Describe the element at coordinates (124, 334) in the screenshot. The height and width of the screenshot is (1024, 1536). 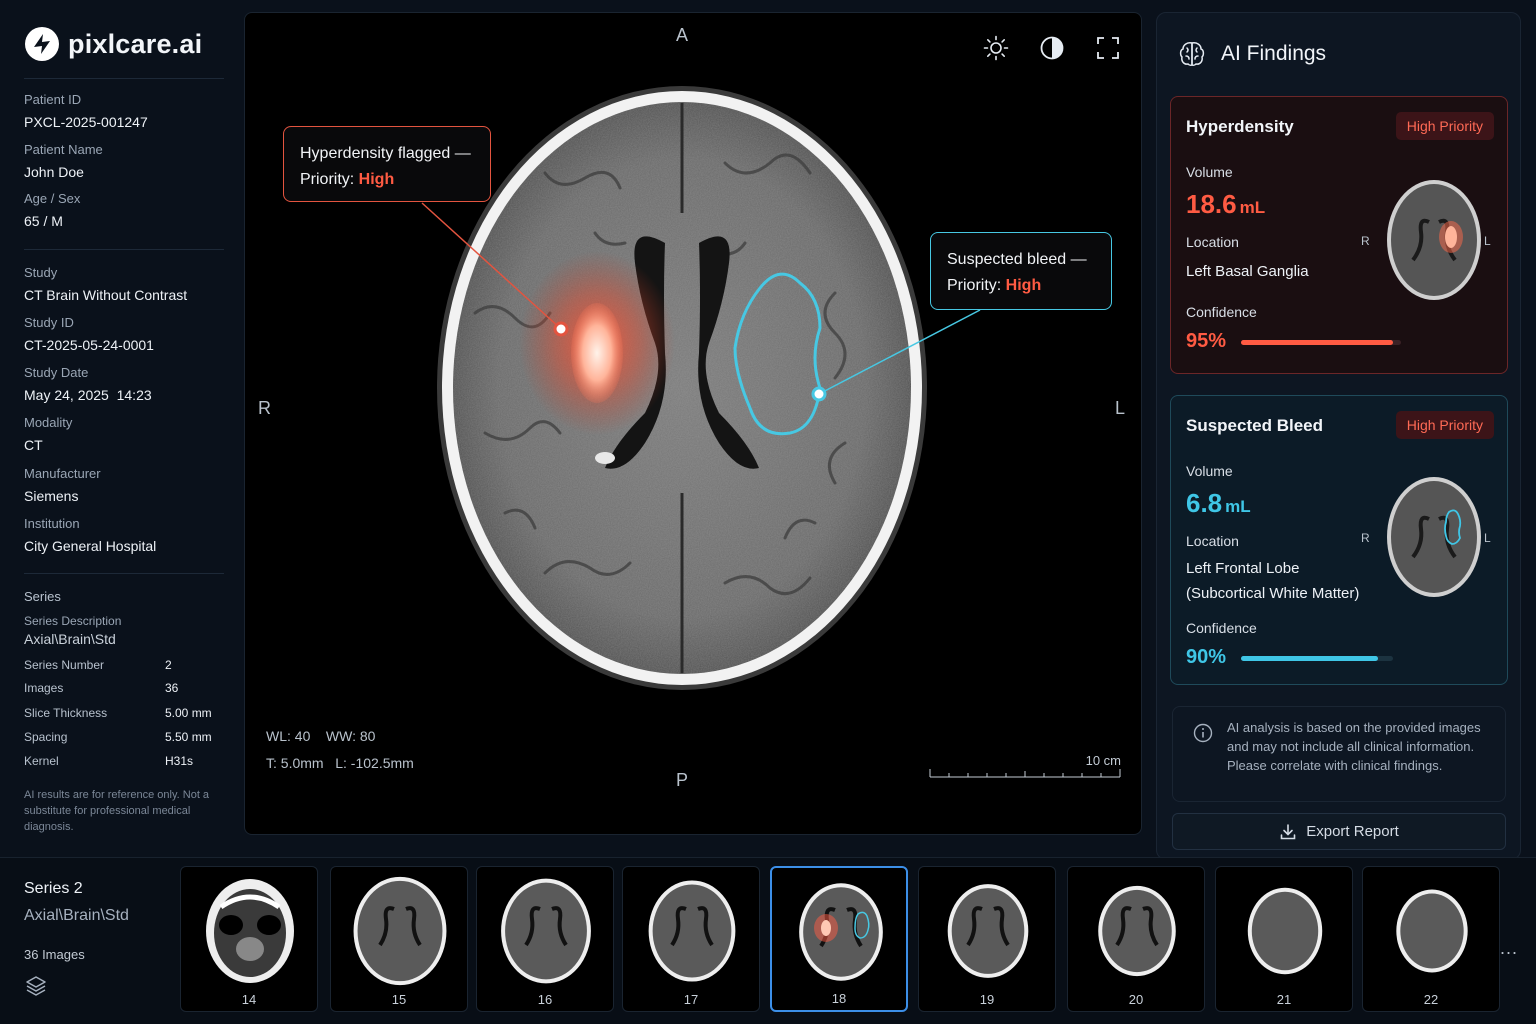
I see `study-id-field: Study ID CT-2025-05-24-0001` at that location.